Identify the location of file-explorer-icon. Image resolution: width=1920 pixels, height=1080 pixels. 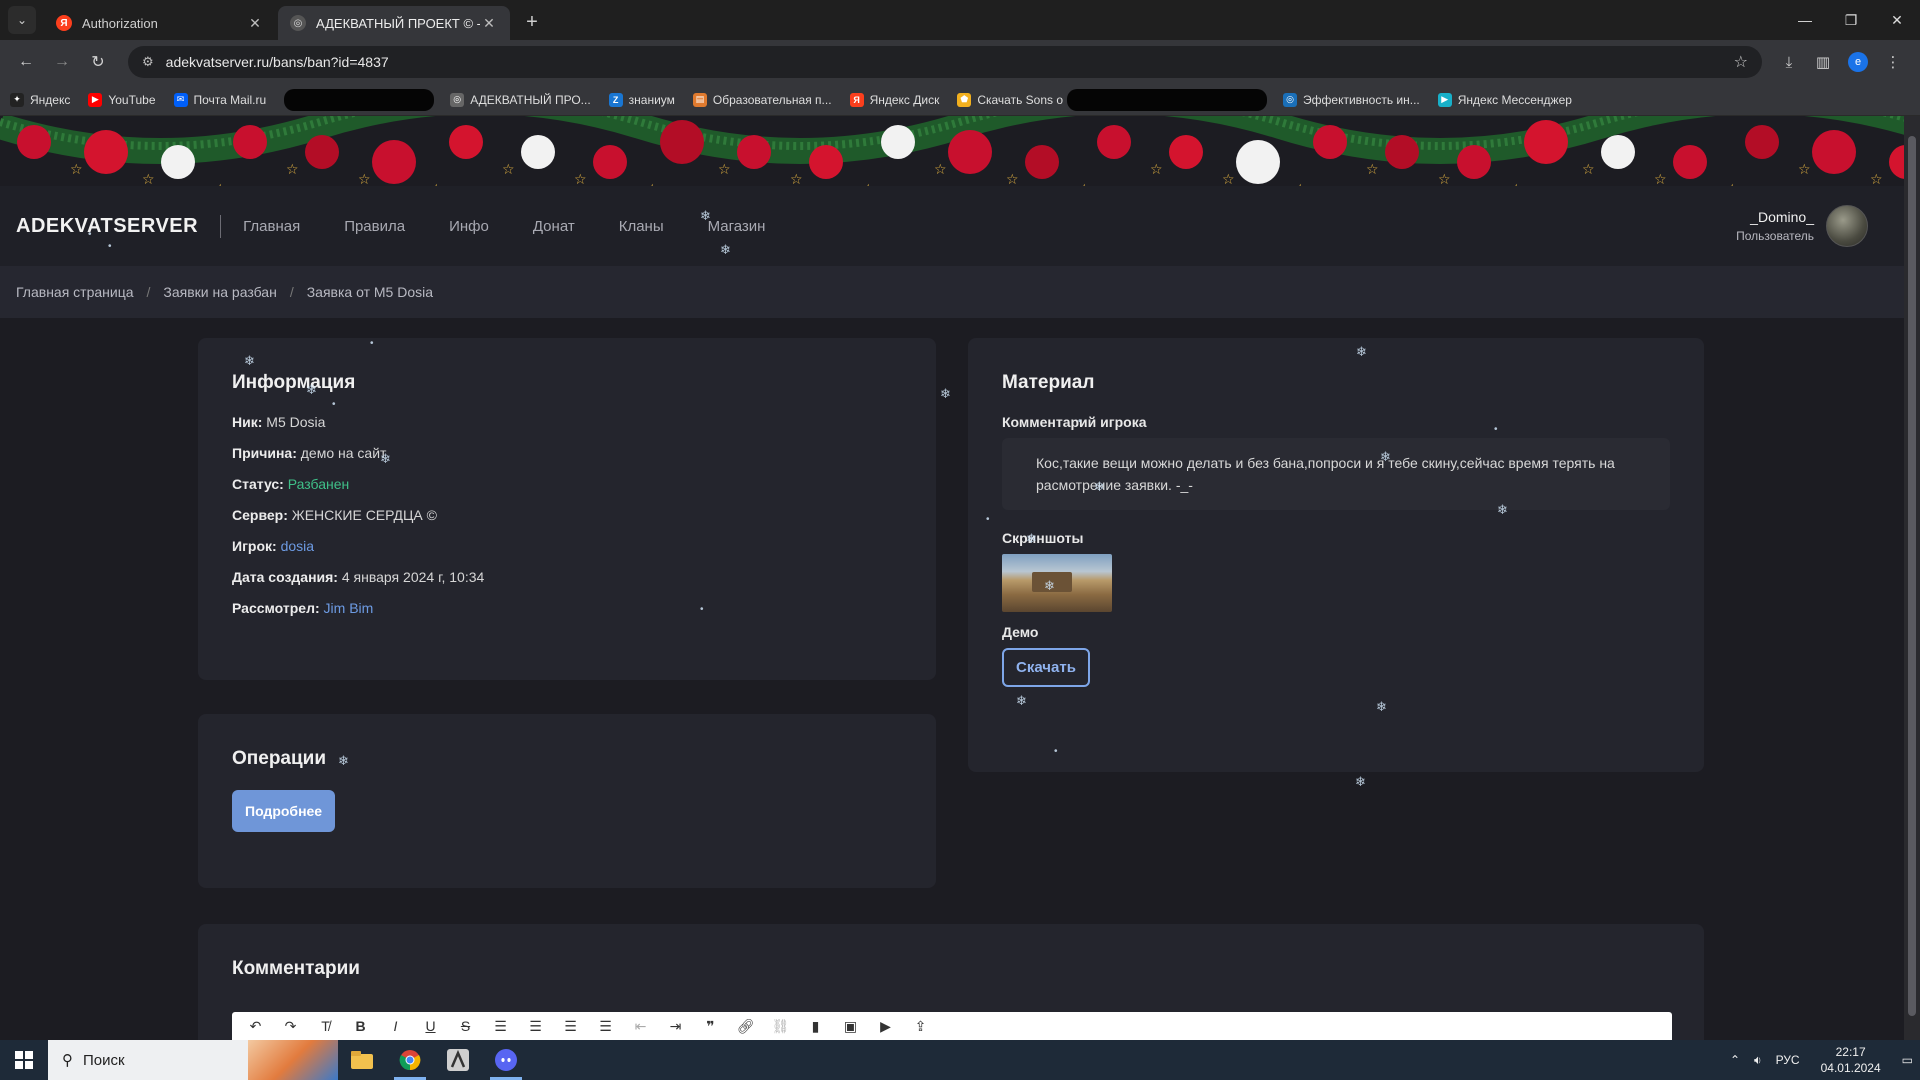
(362, 1060).